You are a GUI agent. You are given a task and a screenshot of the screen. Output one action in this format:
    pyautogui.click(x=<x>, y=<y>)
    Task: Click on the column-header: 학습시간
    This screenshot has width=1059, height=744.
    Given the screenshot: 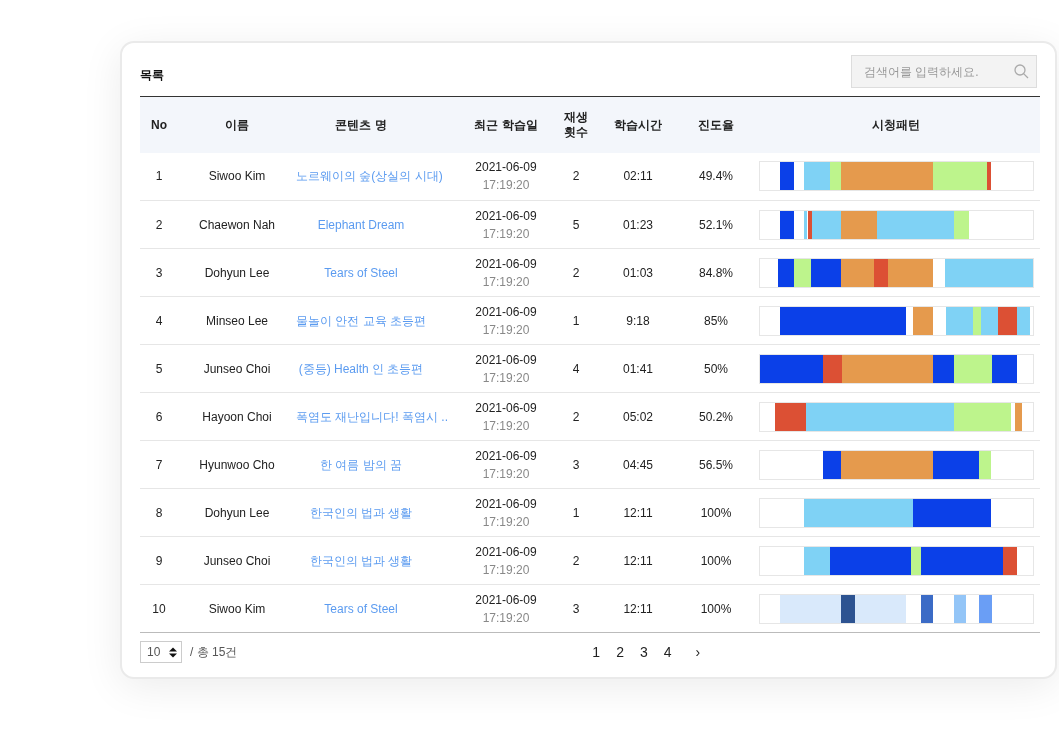 What is the action you would take?
    pyautogui.click(x=638, y=124)
    